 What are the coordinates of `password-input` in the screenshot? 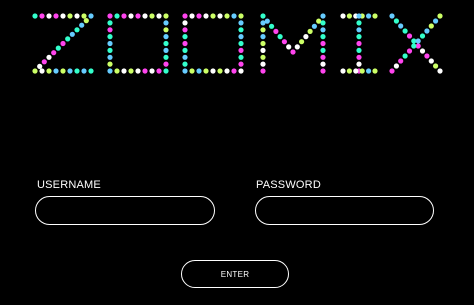 It's located at (344, 210).